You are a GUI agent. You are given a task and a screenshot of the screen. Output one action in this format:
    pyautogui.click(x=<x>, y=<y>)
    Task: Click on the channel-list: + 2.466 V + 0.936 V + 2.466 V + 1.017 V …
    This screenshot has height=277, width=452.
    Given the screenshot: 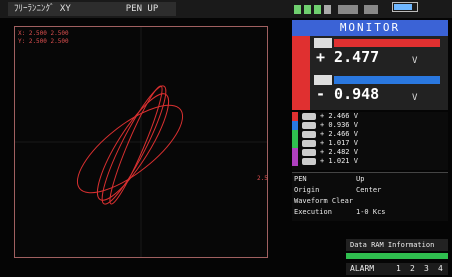 What is the action you would take?
    pyautogui.click(x=370, y=141)
    